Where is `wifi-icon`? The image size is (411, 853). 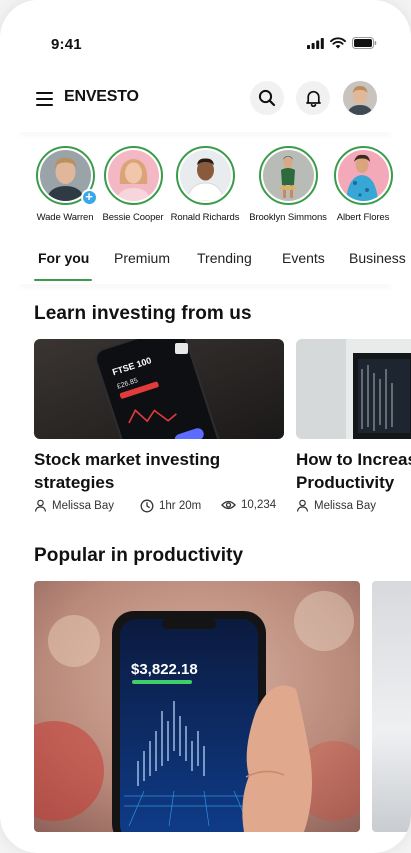
wifi-icon is located at coordinates (338, 43).